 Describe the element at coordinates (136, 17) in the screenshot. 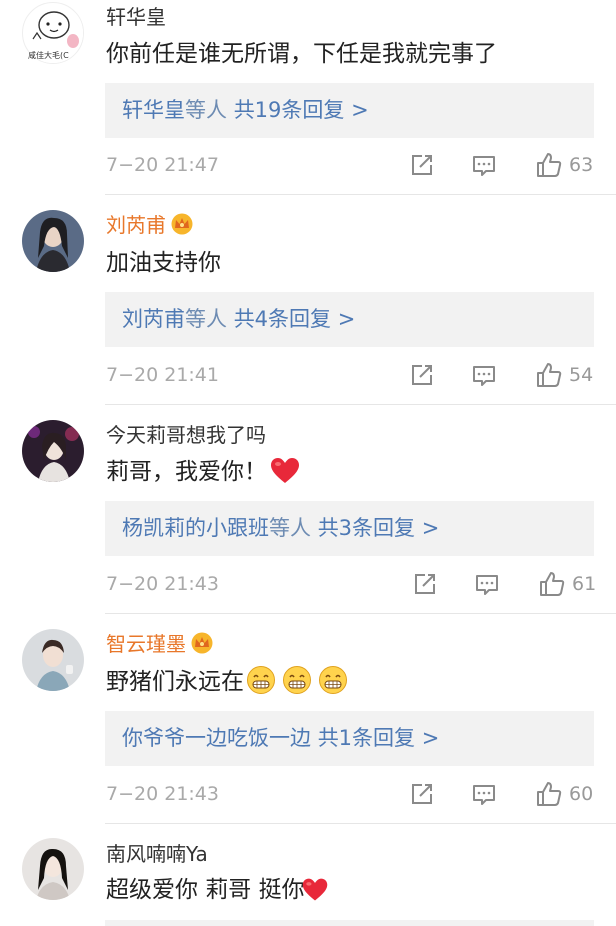

I see `username: 轩华皇` at that location.